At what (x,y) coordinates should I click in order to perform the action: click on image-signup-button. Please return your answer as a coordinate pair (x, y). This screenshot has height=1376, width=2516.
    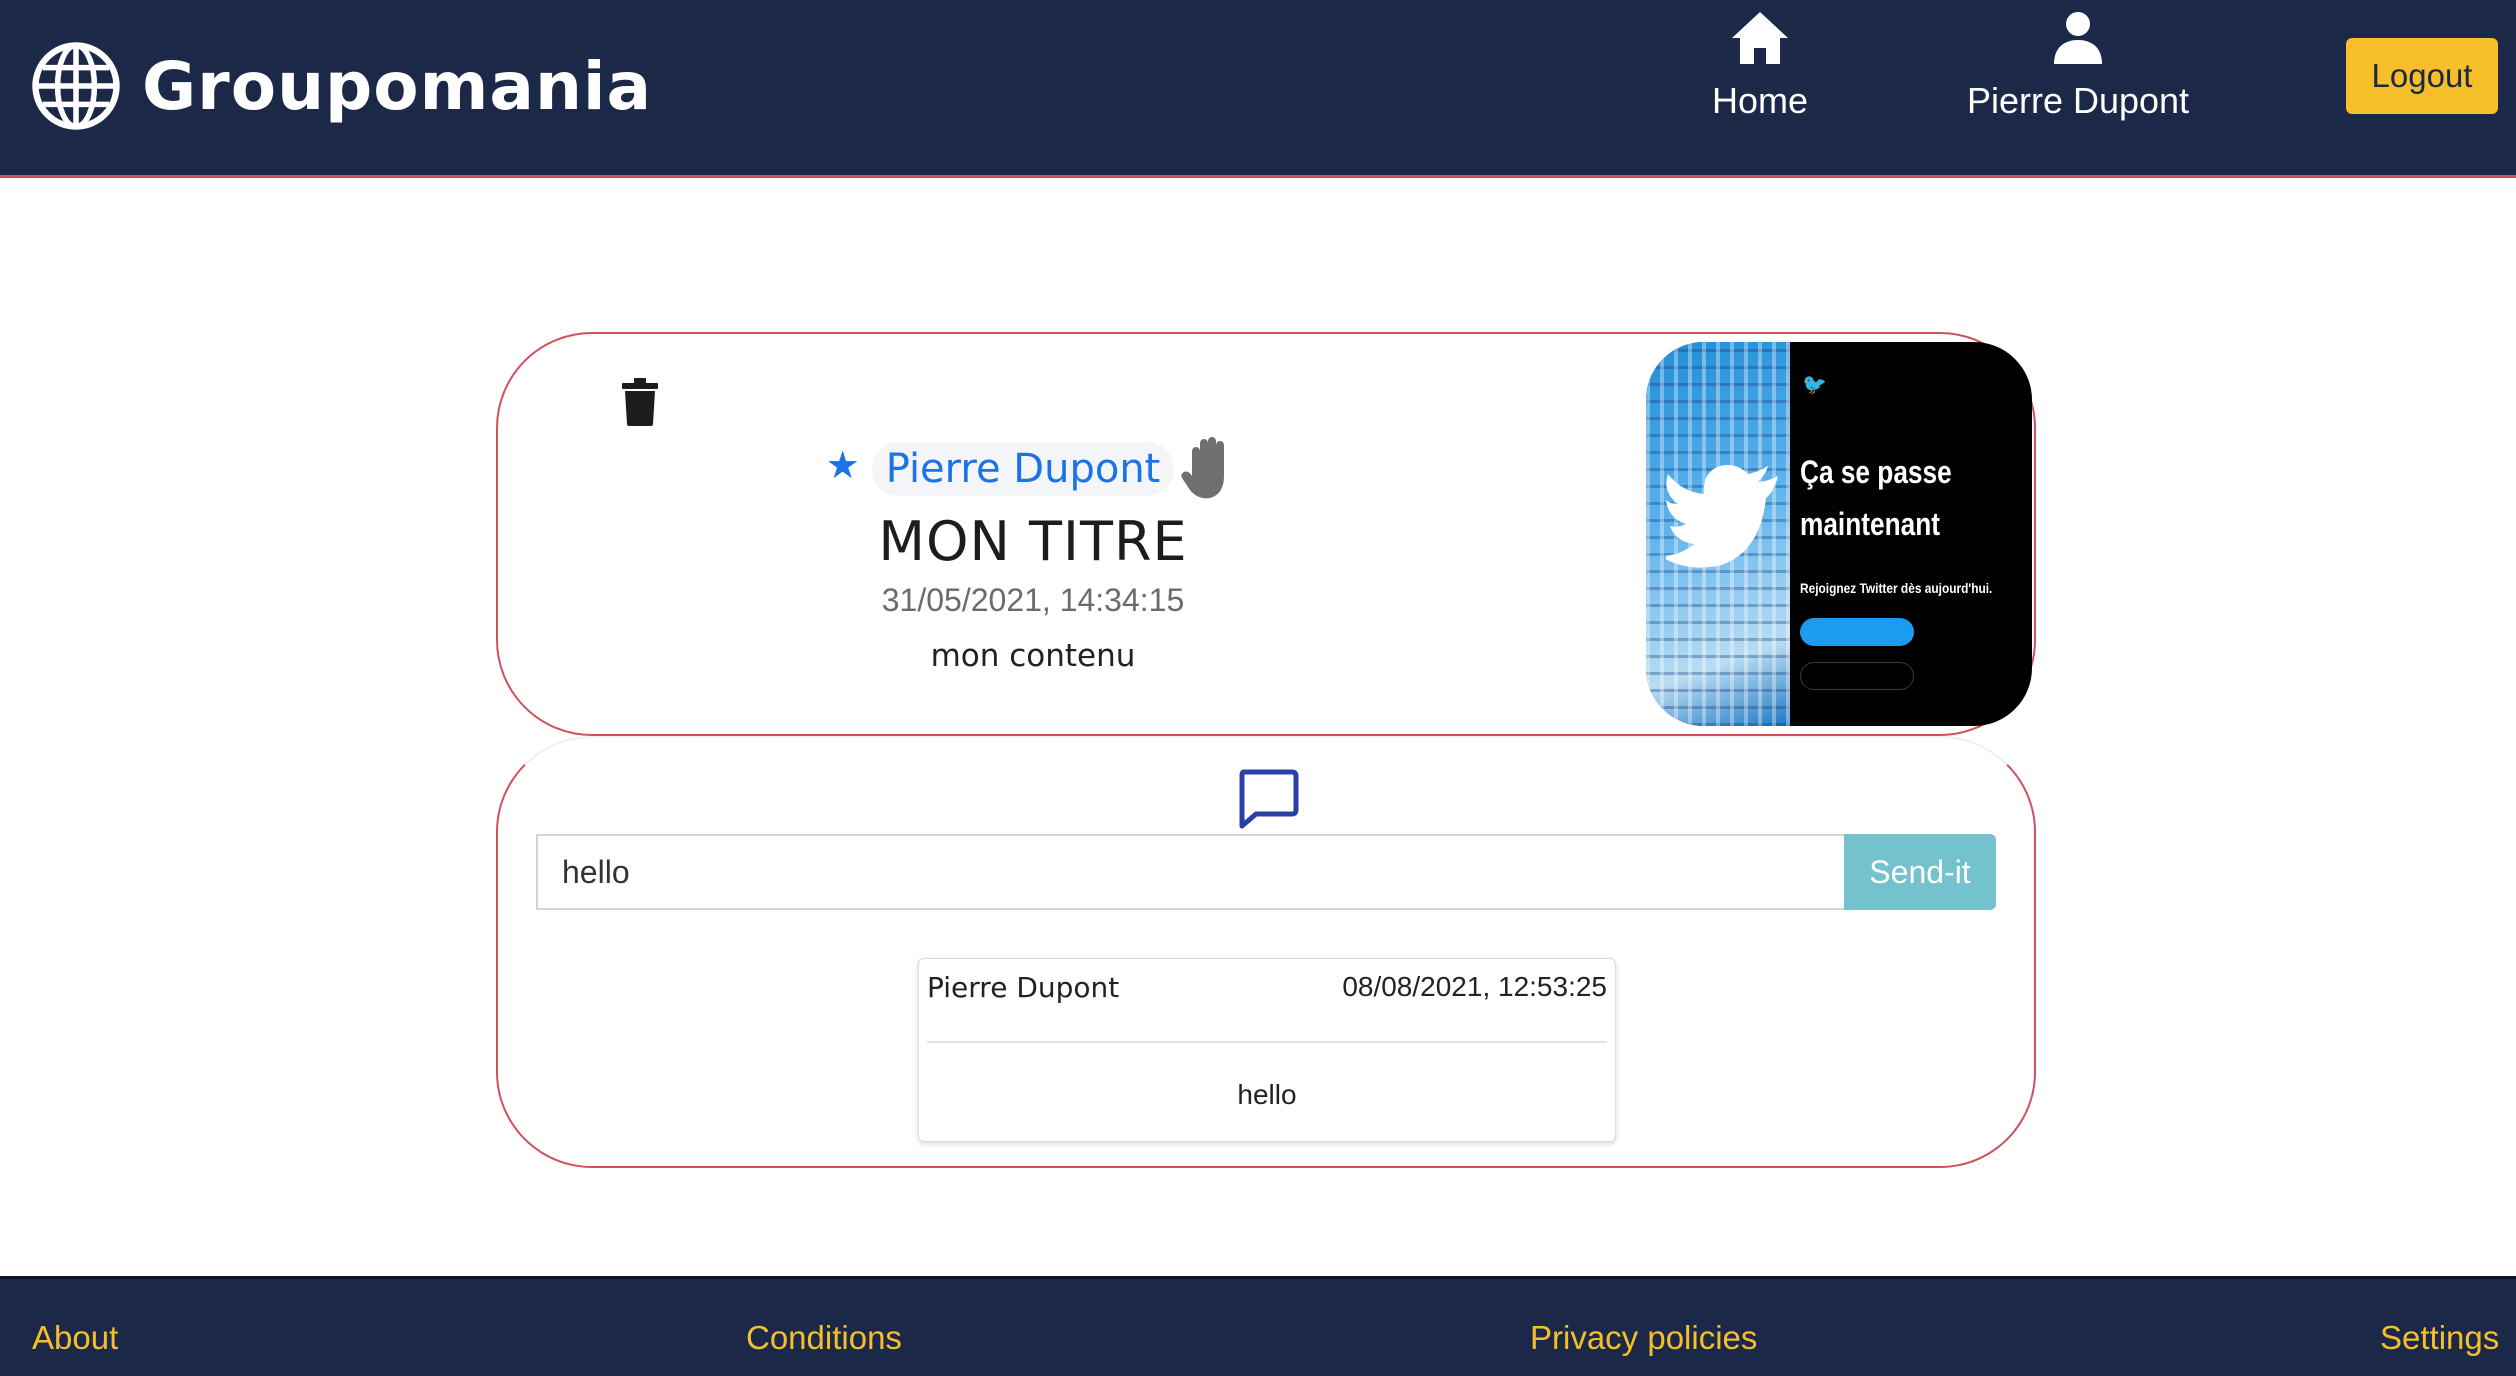
    Looking at the image, I should click on (1857, 632).